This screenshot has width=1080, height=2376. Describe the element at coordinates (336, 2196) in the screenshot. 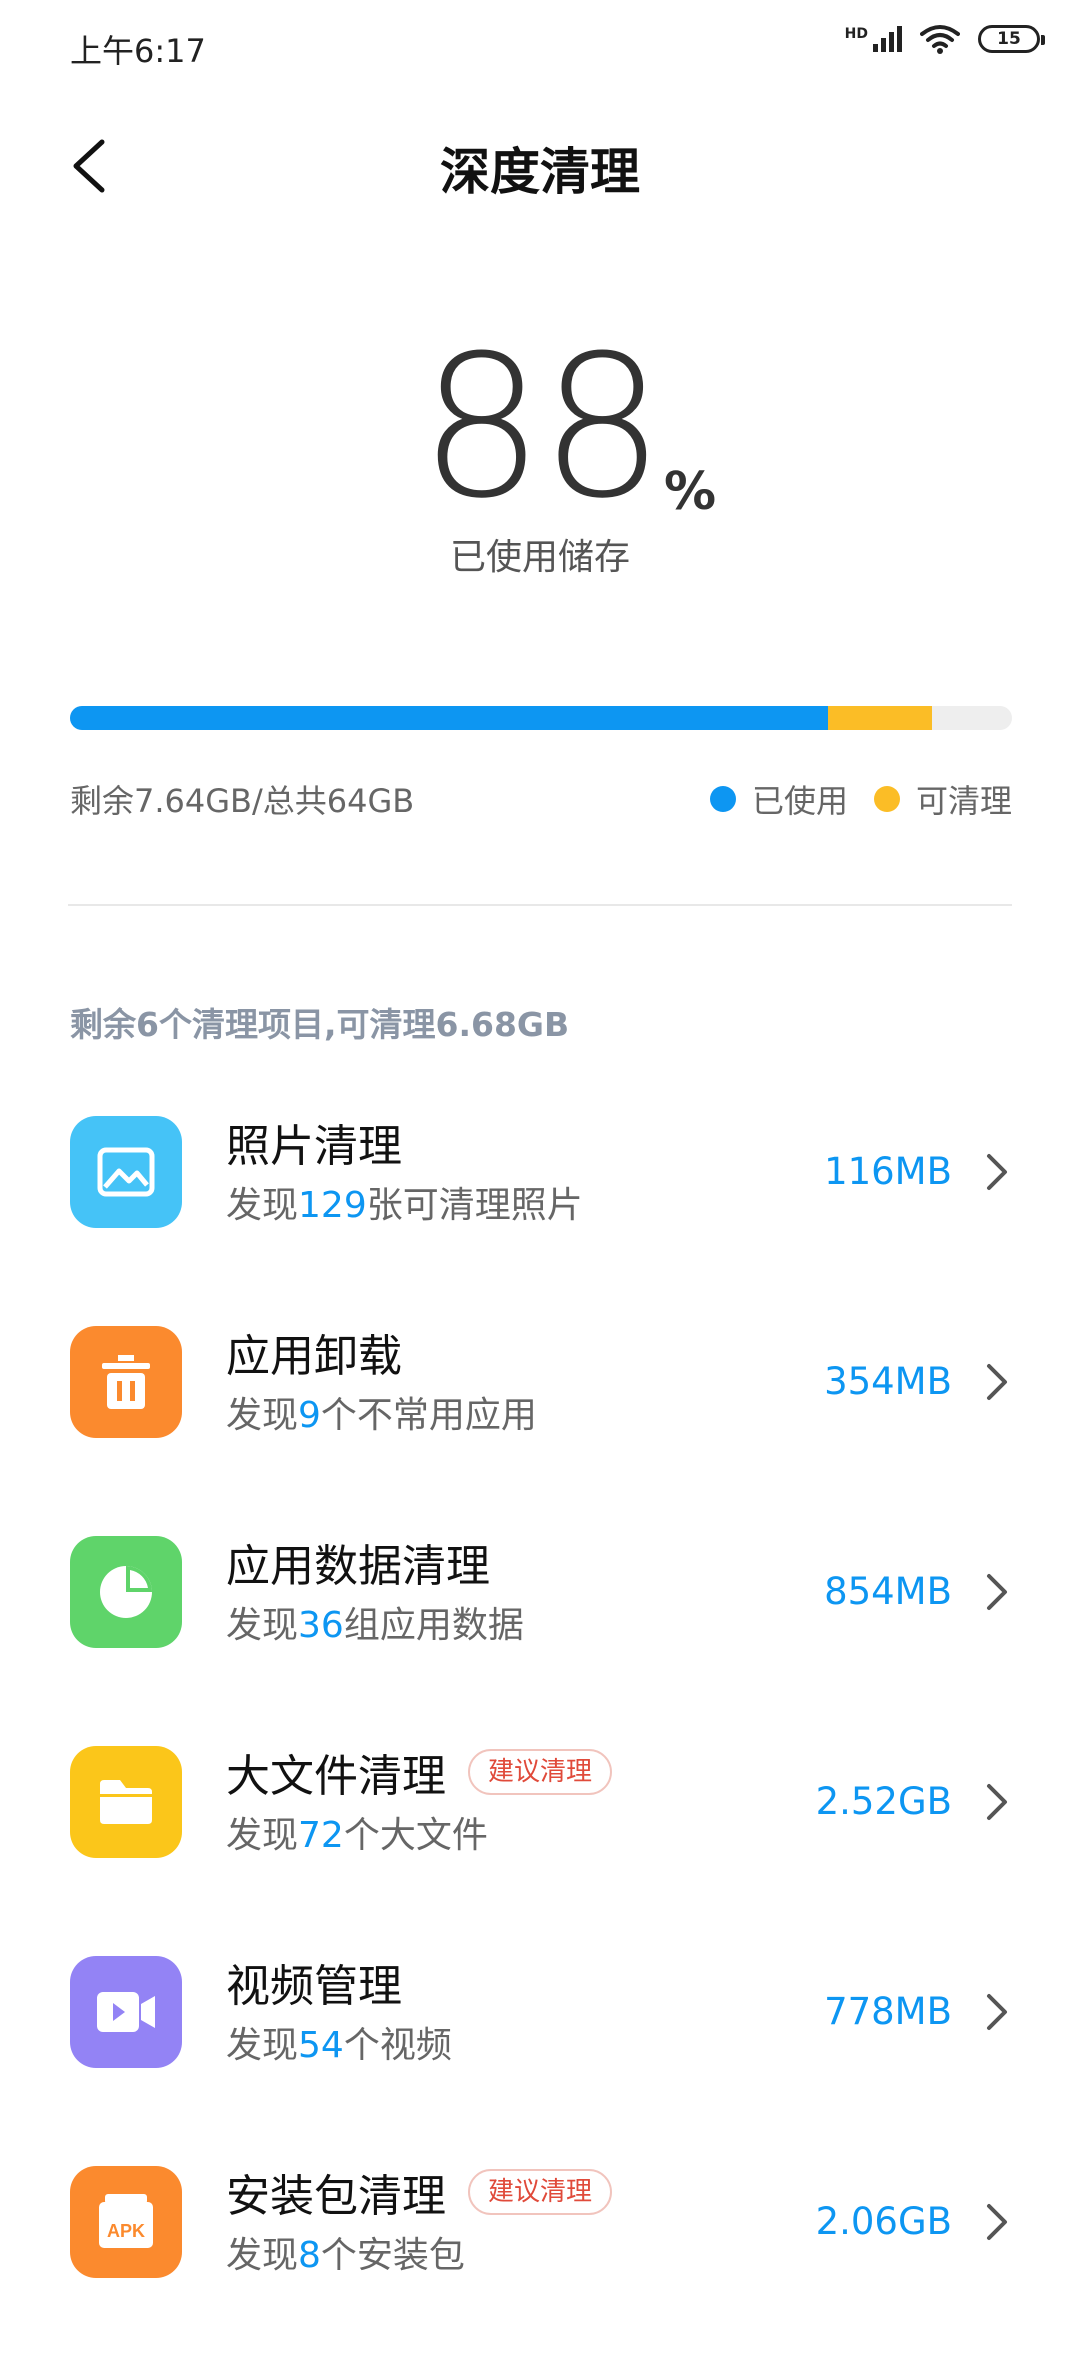

I see `item-title: 安装包清理` at that location.